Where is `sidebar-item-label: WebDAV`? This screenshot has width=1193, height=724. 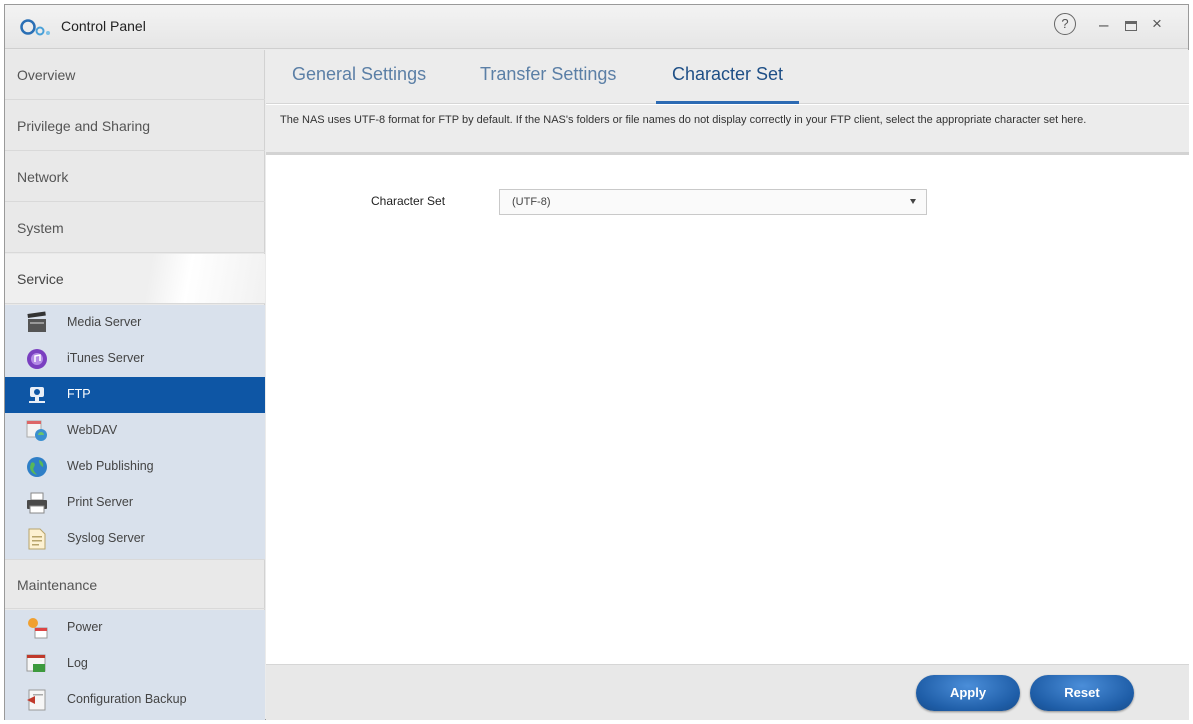 sidebar-item-label: WebDAV is located at coordinates (92, 430).